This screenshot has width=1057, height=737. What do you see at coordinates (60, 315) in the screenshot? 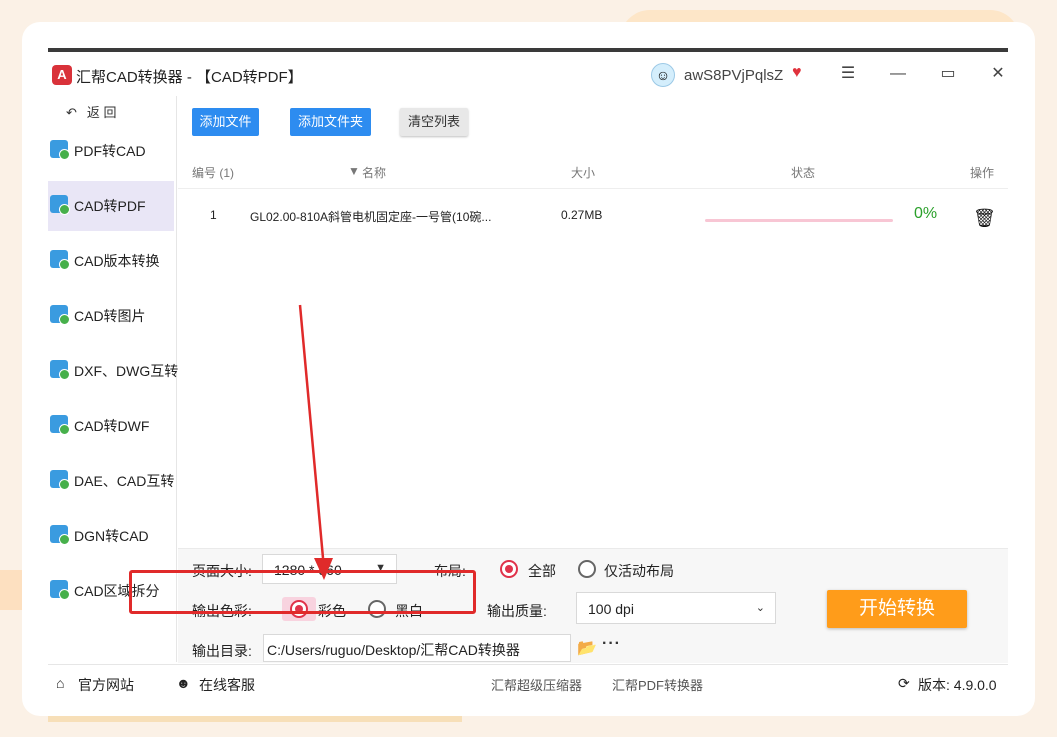
I see `cad-image-icon` at bounding box center [60, 315].